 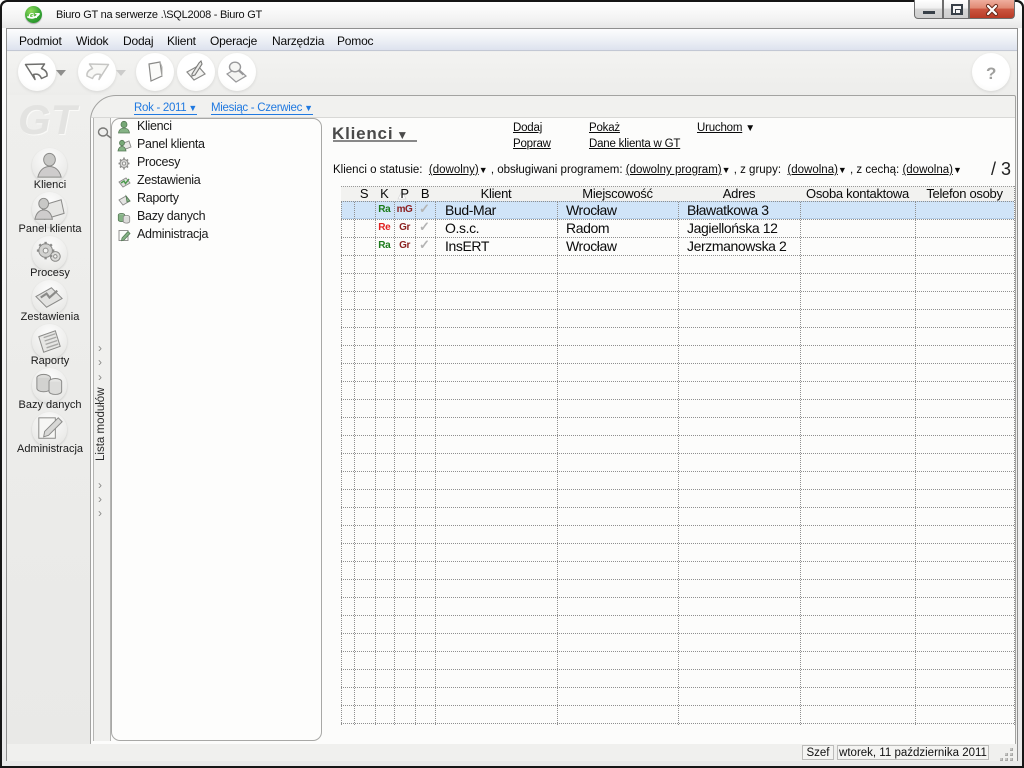 I want to click on svg-text: GT, so click(x=35, y=15).